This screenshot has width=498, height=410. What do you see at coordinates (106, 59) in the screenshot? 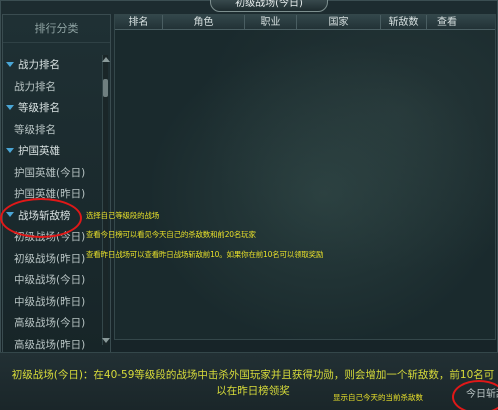
I see `scroll-up-arrow-icon` at bounding box center [106, 59].